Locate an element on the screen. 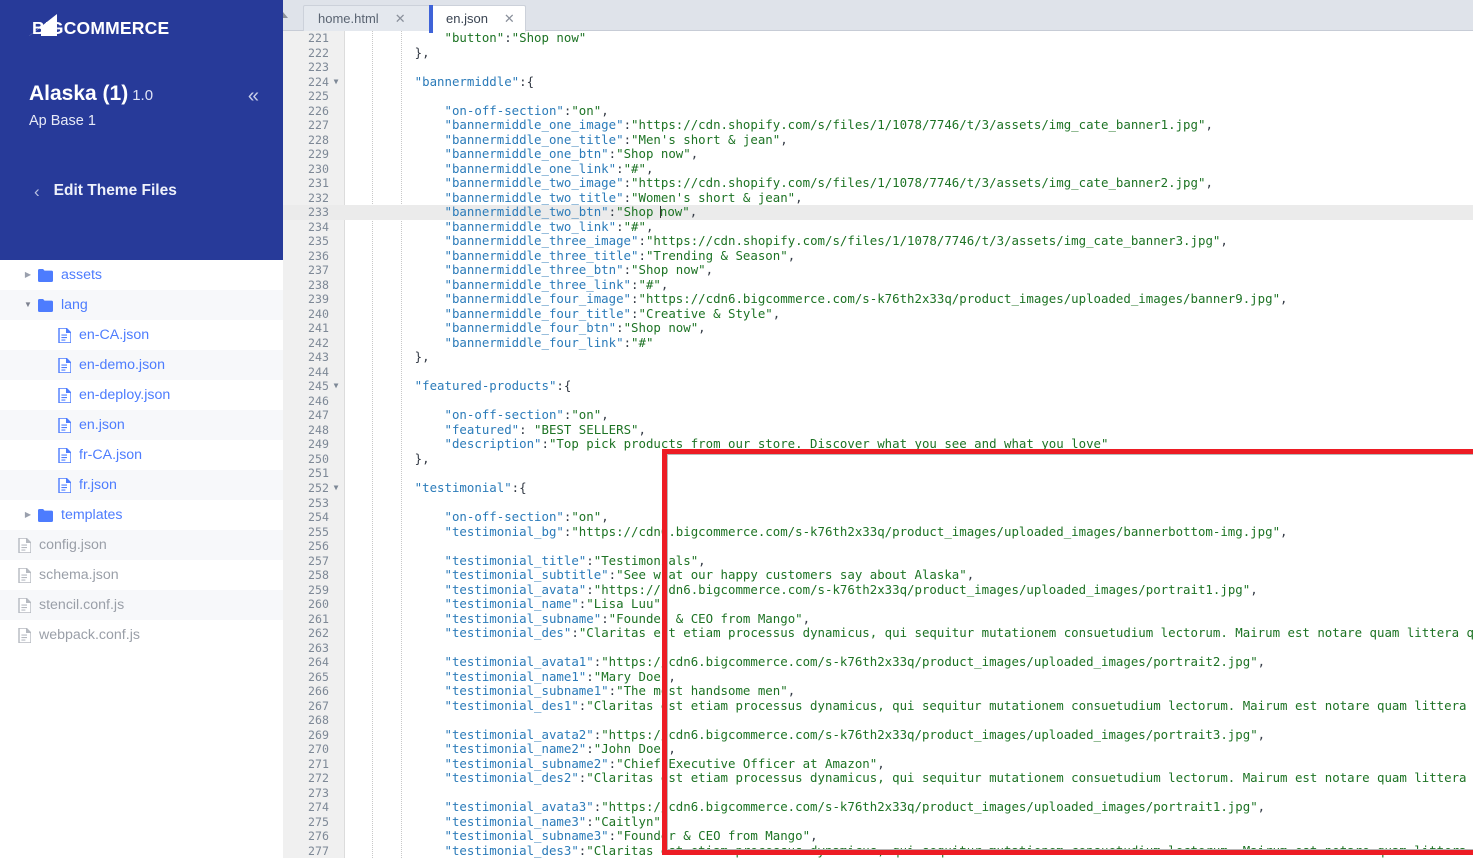  tree-file-en-json: en.json is located at coordinates (141, 425).